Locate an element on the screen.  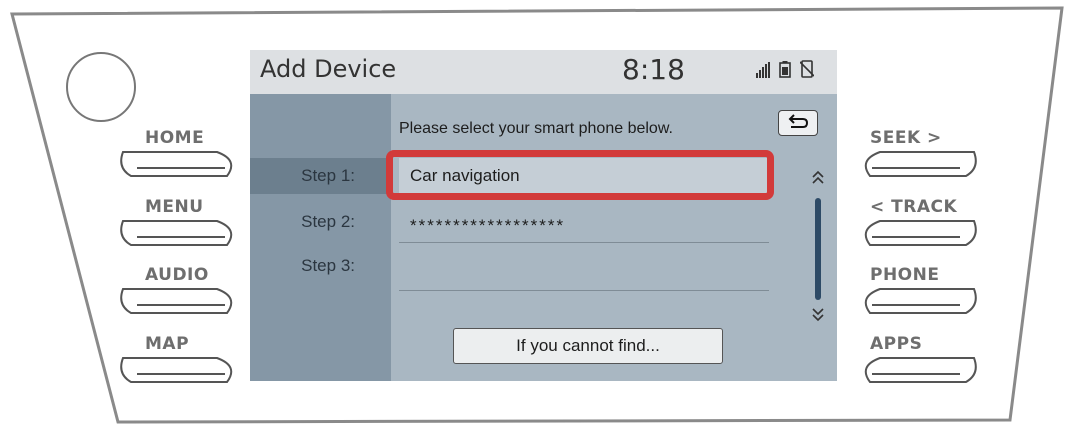
seek-button-shape is located at coordinates (920, 164).